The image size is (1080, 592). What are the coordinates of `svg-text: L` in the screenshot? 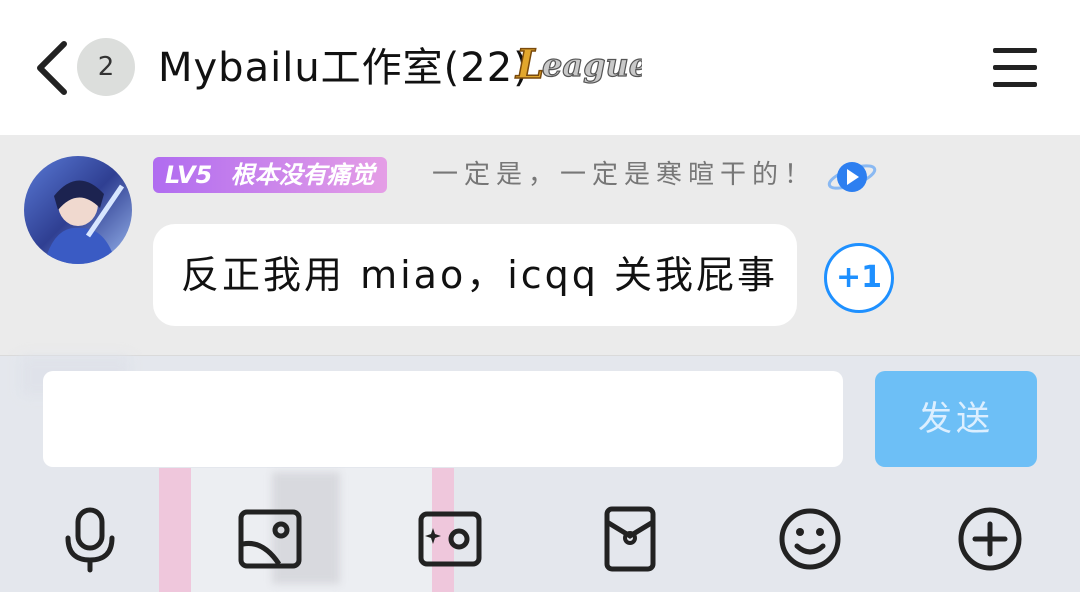 It's located at (529, 64).